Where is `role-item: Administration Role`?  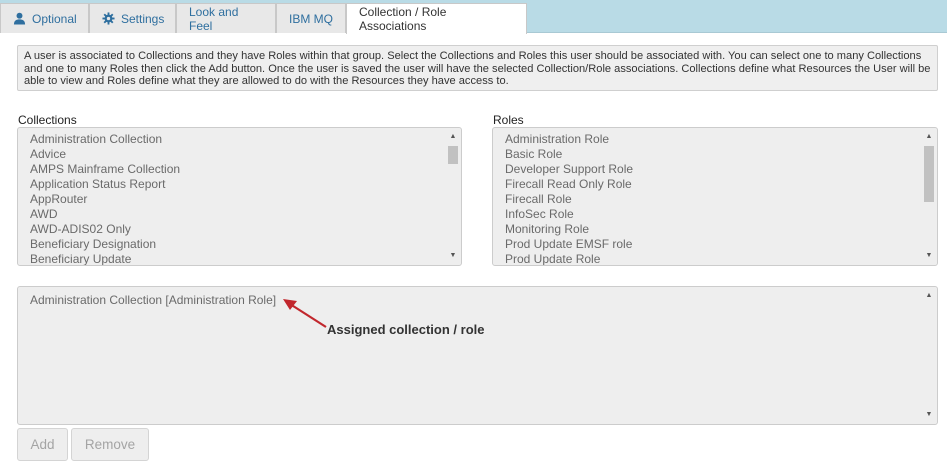
role-item: Administration Role is located at coordinates (721, 139).